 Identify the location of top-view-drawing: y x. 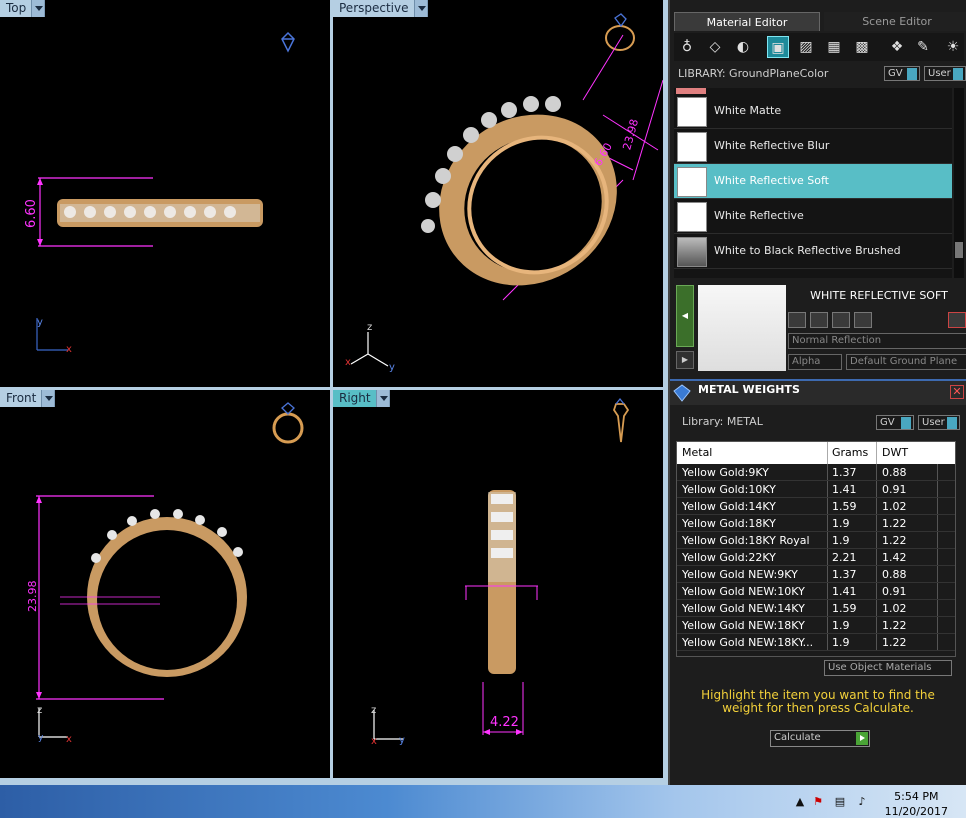
(165, 193).